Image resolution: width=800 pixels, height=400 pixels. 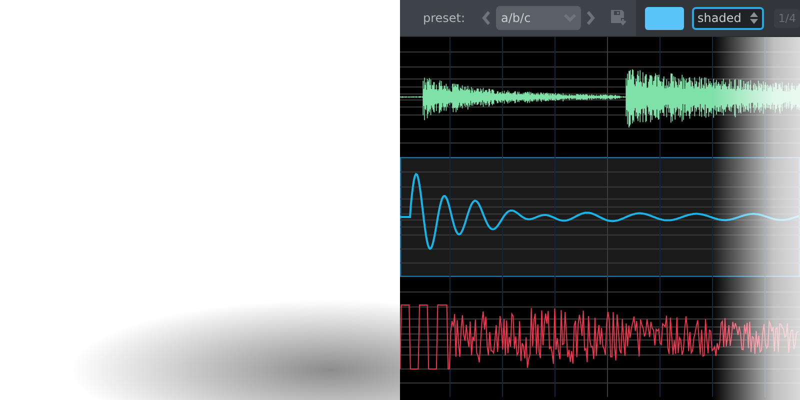 I want to click on color-swatch, so click(x=664, y=18).